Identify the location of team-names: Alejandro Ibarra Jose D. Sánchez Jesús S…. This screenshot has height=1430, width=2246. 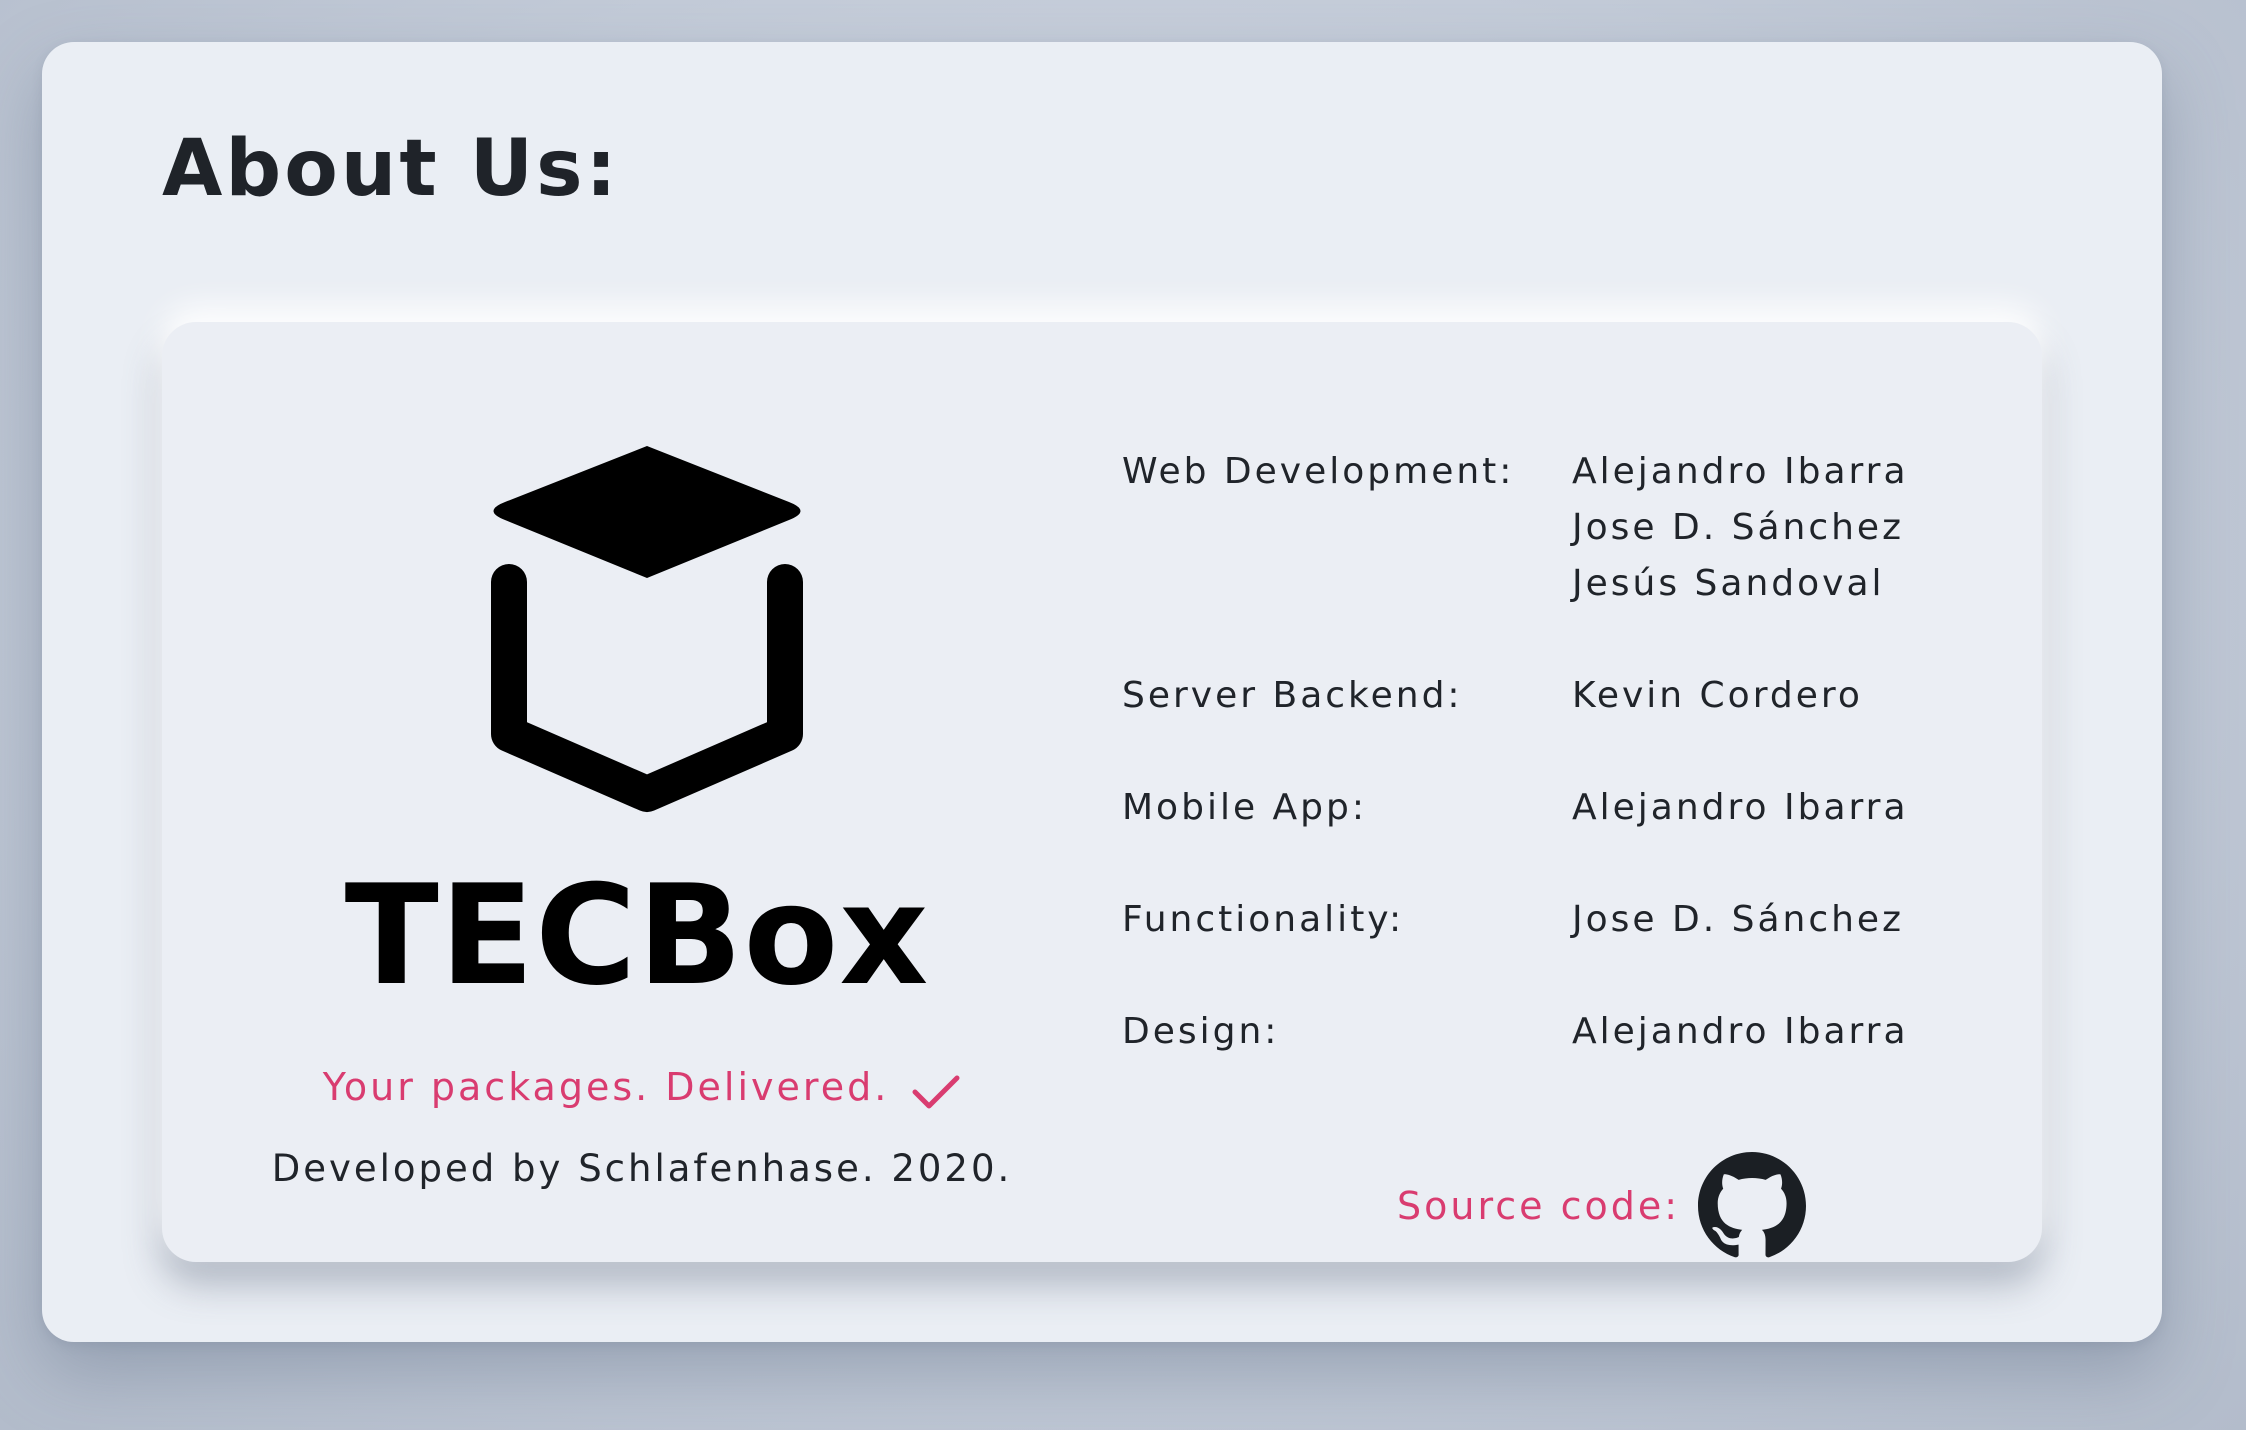
(1740, 528).